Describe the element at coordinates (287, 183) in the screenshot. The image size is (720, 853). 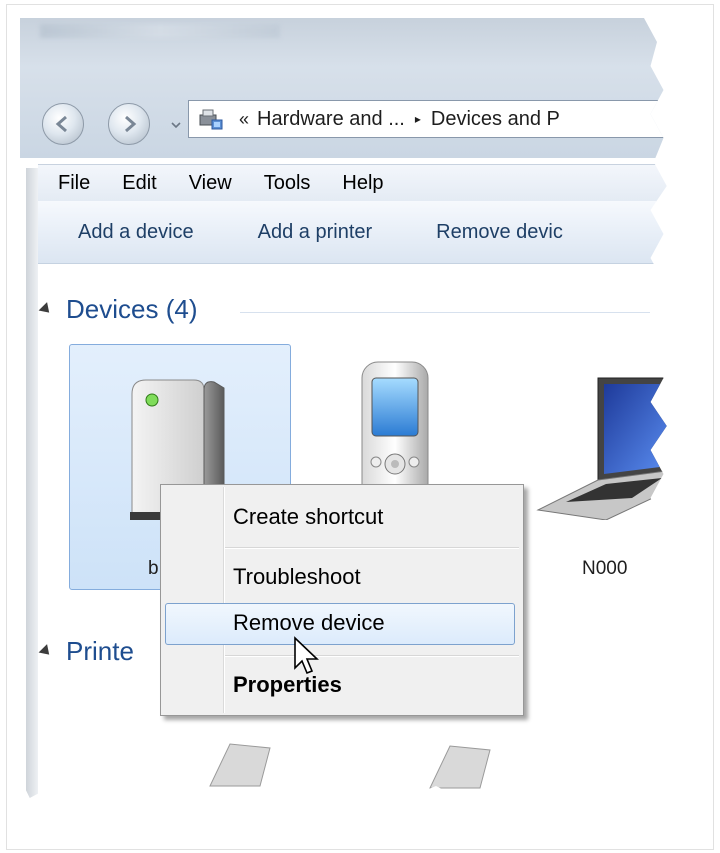
I see `menu-tools: Tools` at that location.